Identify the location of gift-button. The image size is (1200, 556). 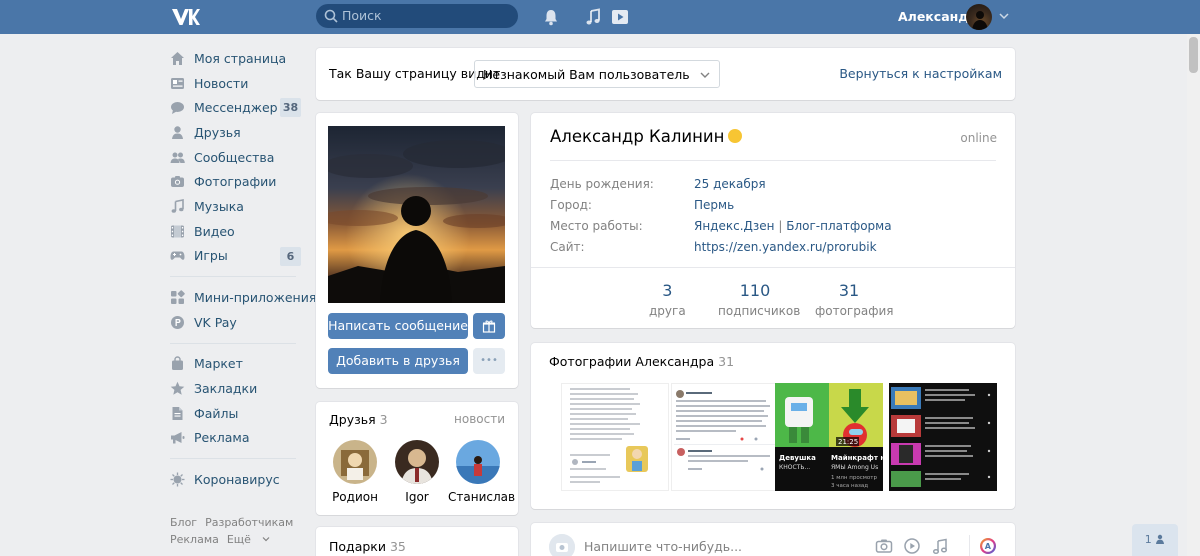
(489, 326).